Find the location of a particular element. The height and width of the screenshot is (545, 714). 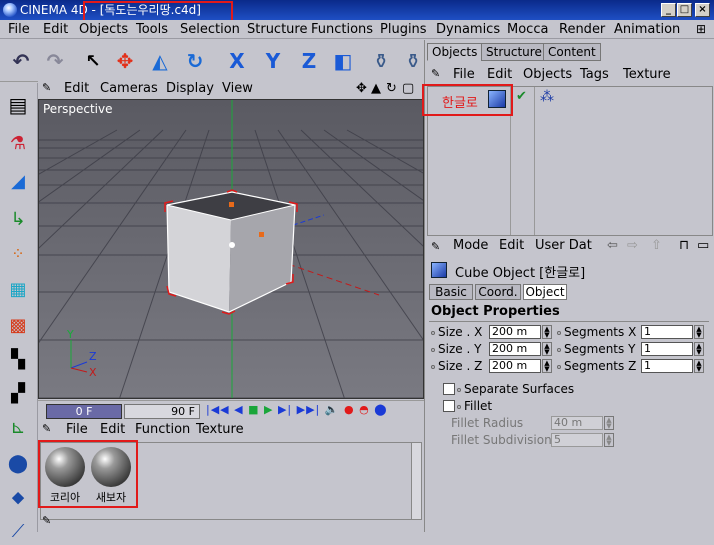

play-icon: ▶ is located at coordinates (268, 409).